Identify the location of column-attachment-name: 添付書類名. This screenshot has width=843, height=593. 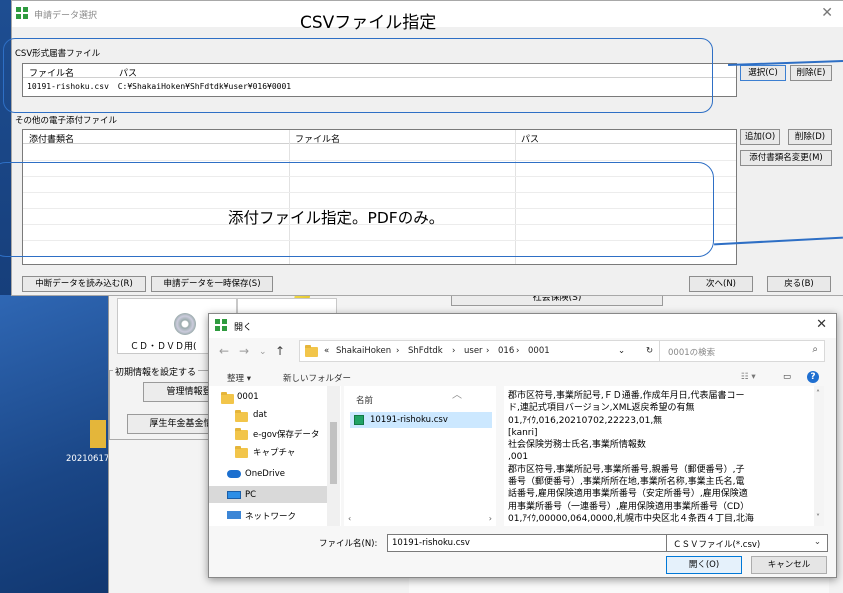
(51, 138).